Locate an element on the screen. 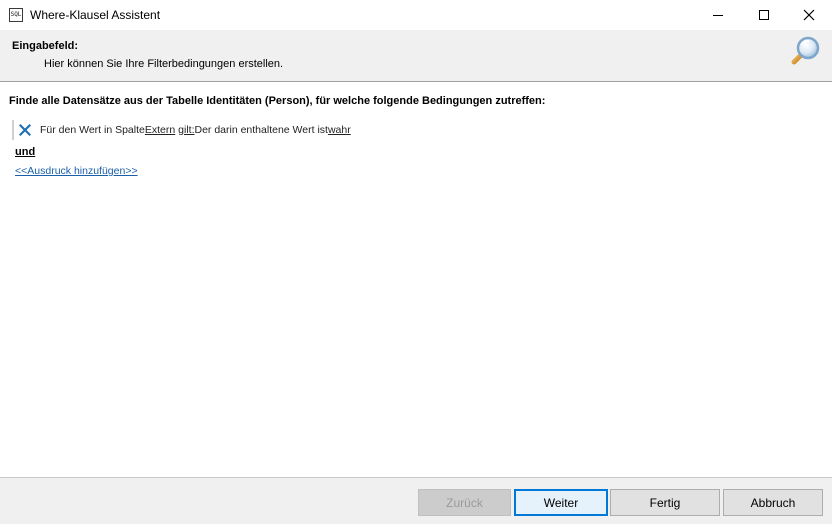  add-expression-link: <<Ausdruck hinzufügen>> is located at coordinates (76, 171).